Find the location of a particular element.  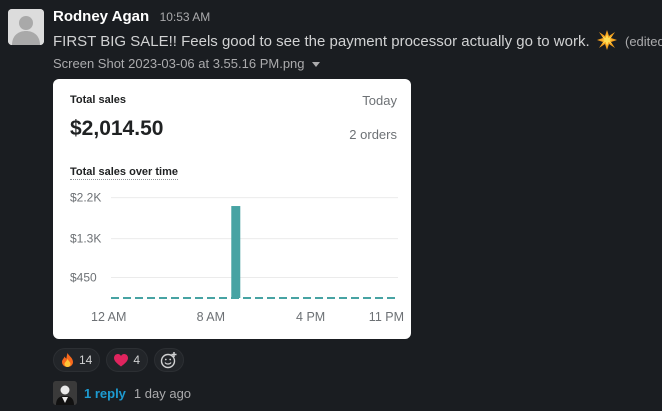

last-reply-time: 1 day ago is located at coordinates (162, 393).